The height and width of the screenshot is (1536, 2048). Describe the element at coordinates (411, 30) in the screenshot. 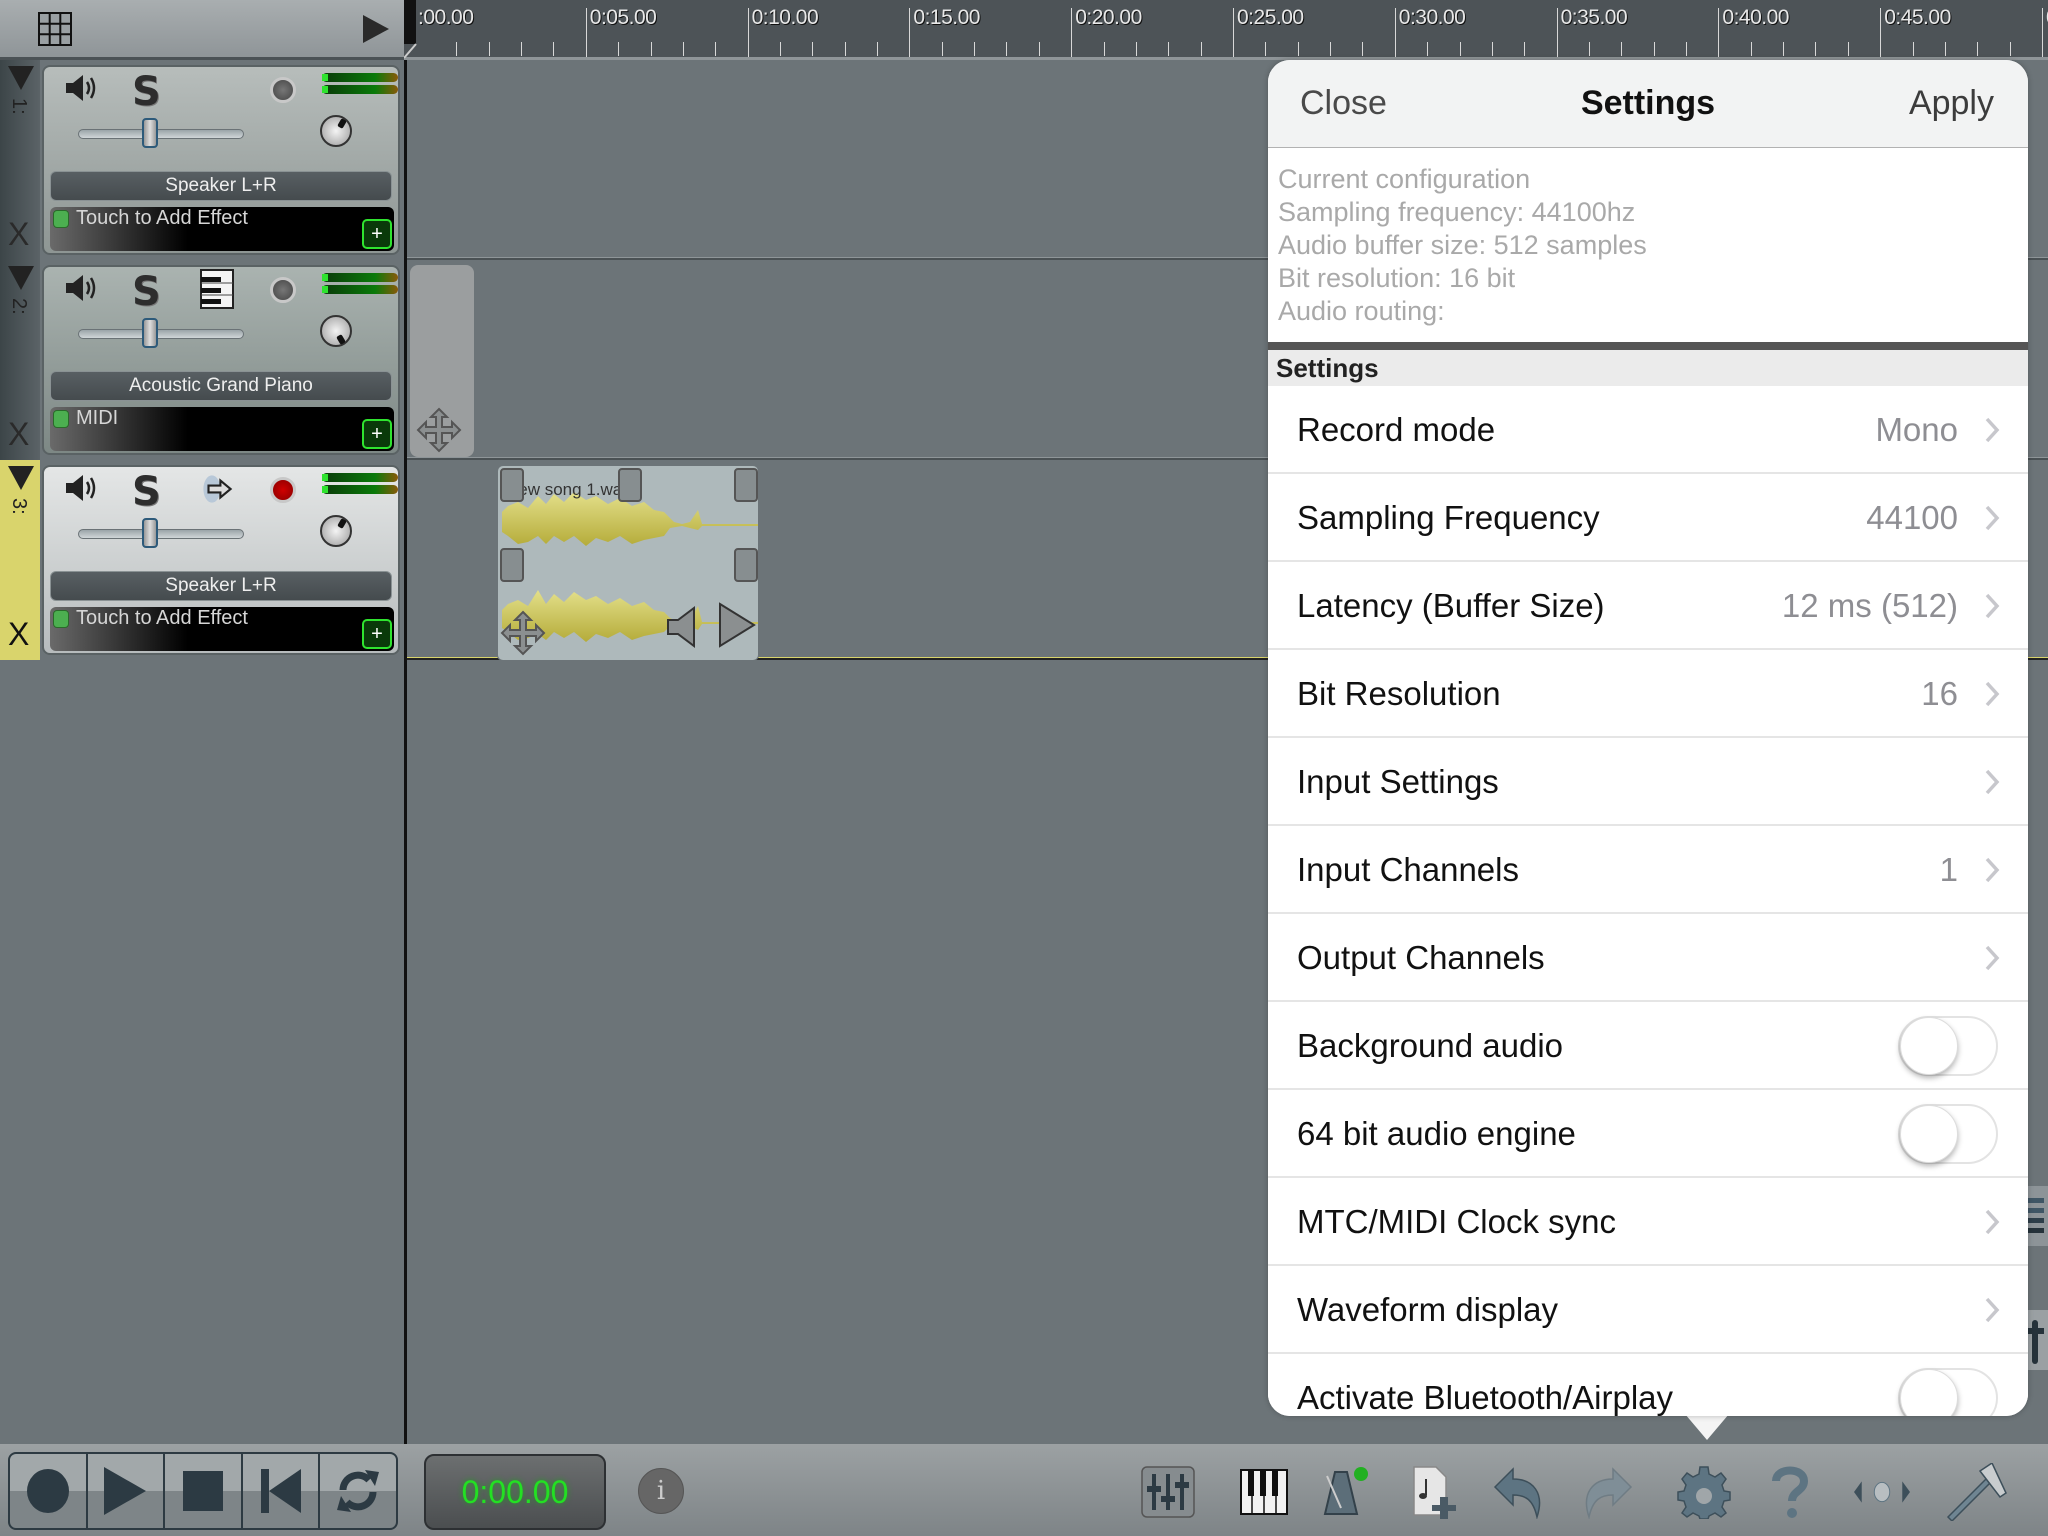

I see `playhead-marker` at that location.